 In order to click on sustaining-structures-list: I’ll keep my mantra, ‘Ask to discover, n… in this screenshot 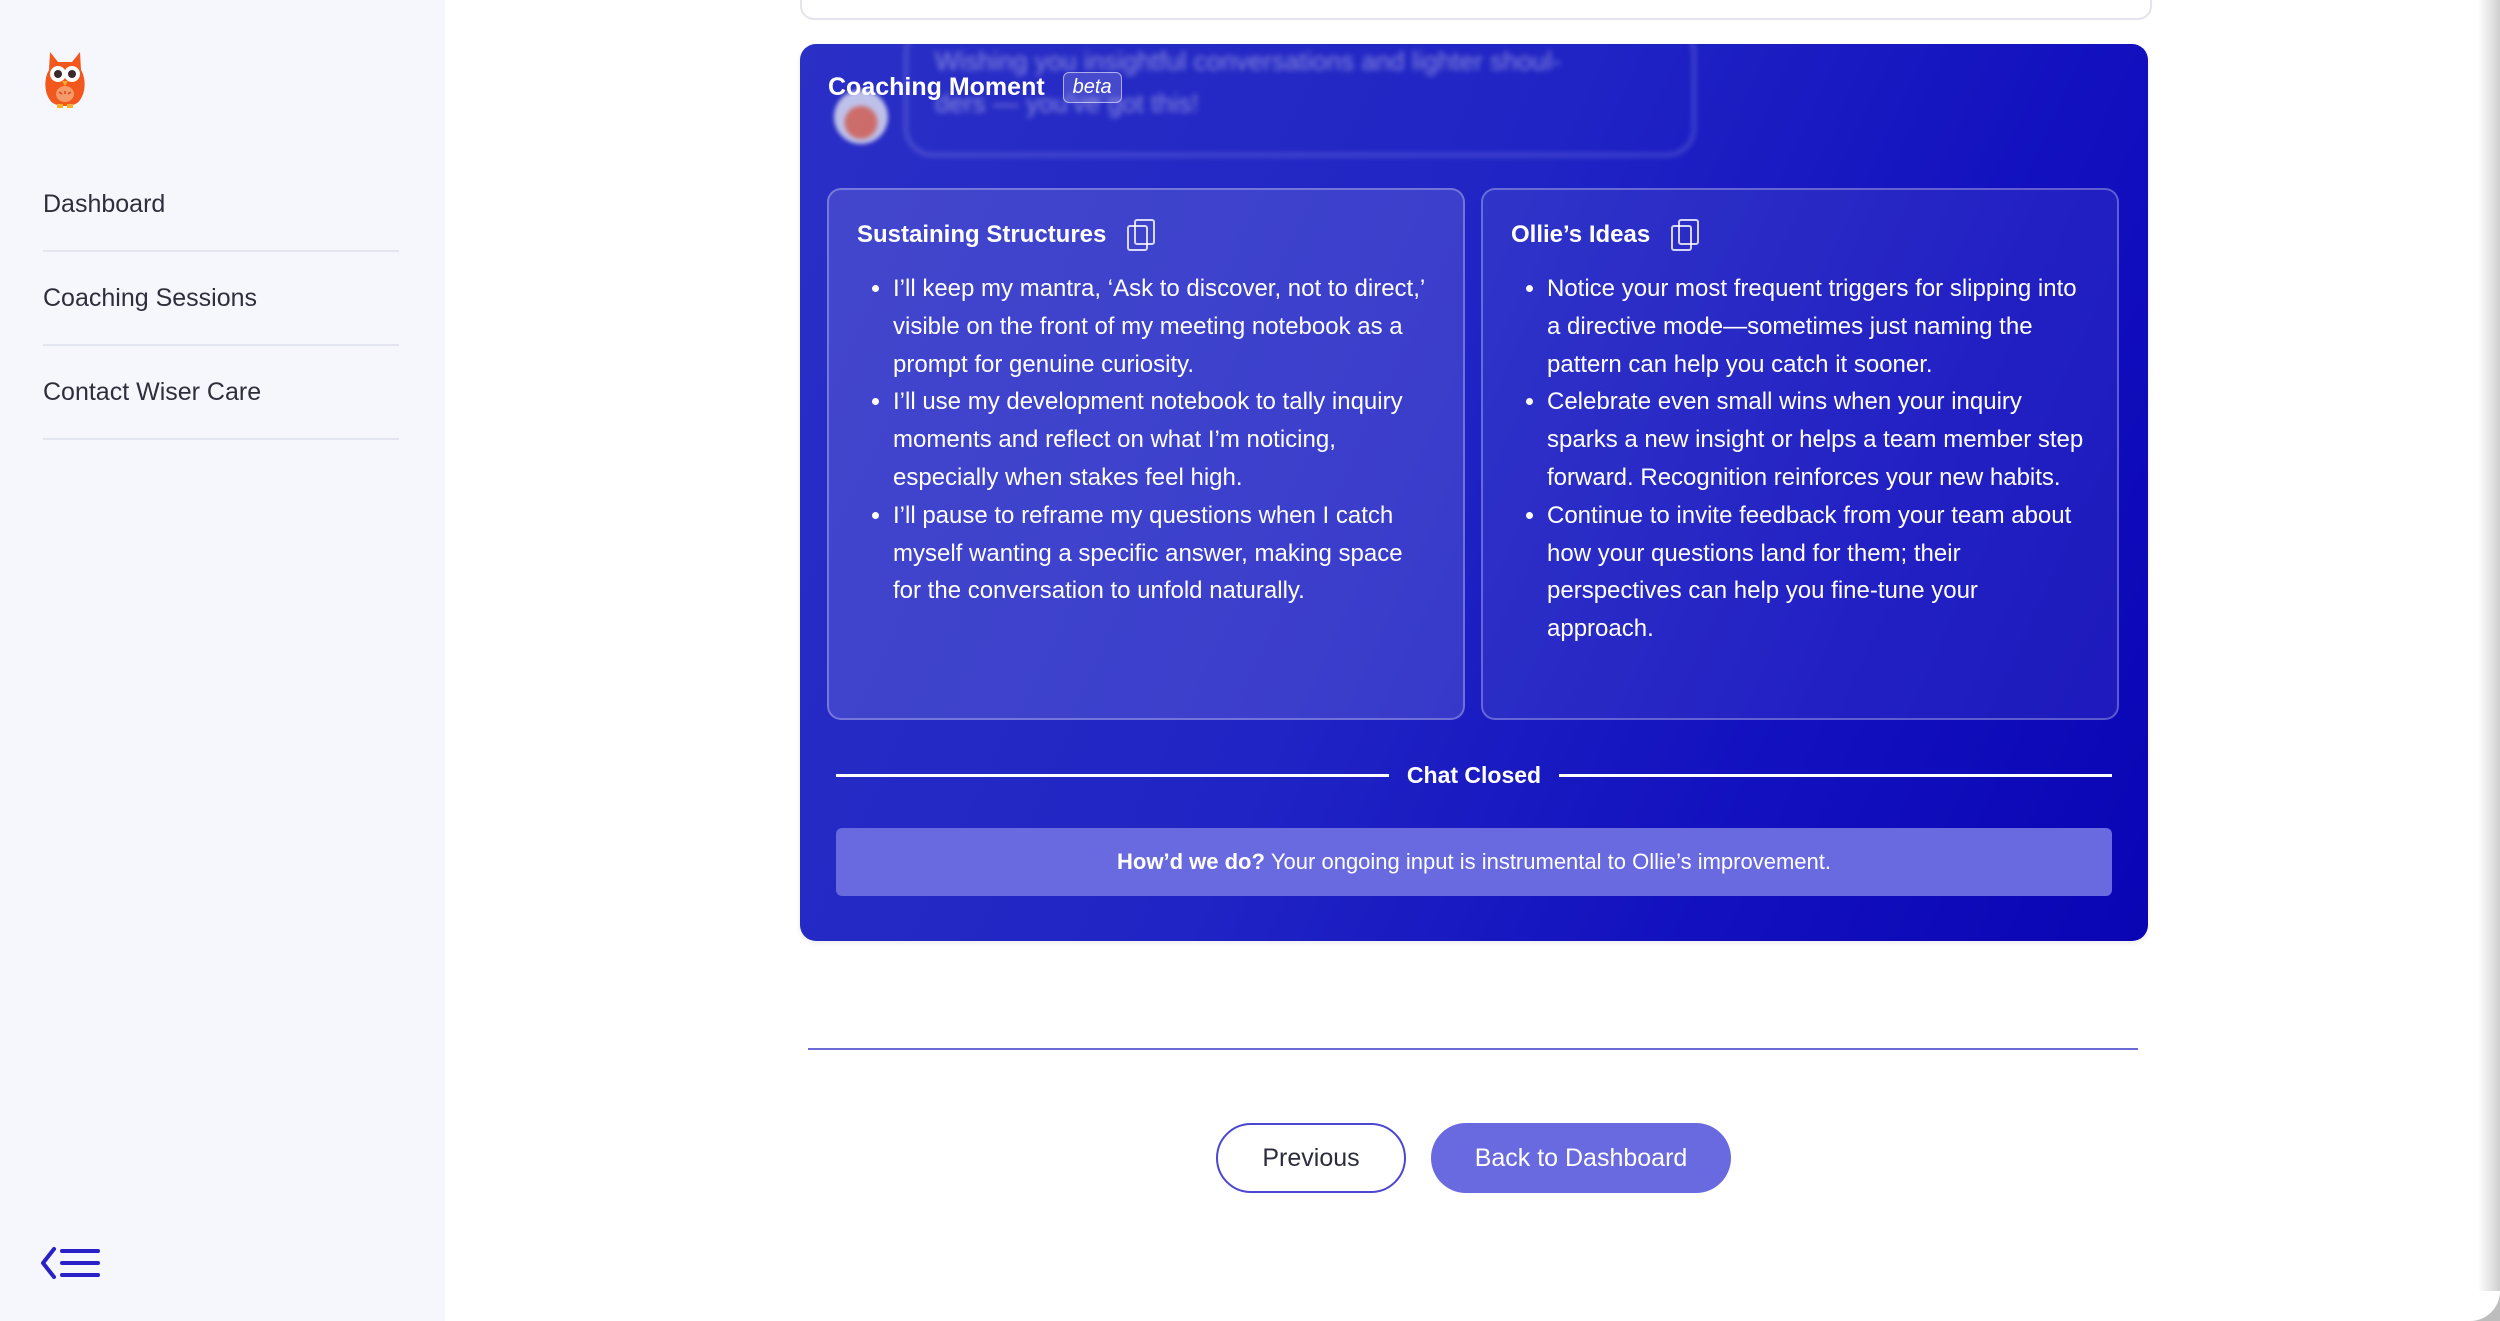, I will do `click(1146, 440)`.